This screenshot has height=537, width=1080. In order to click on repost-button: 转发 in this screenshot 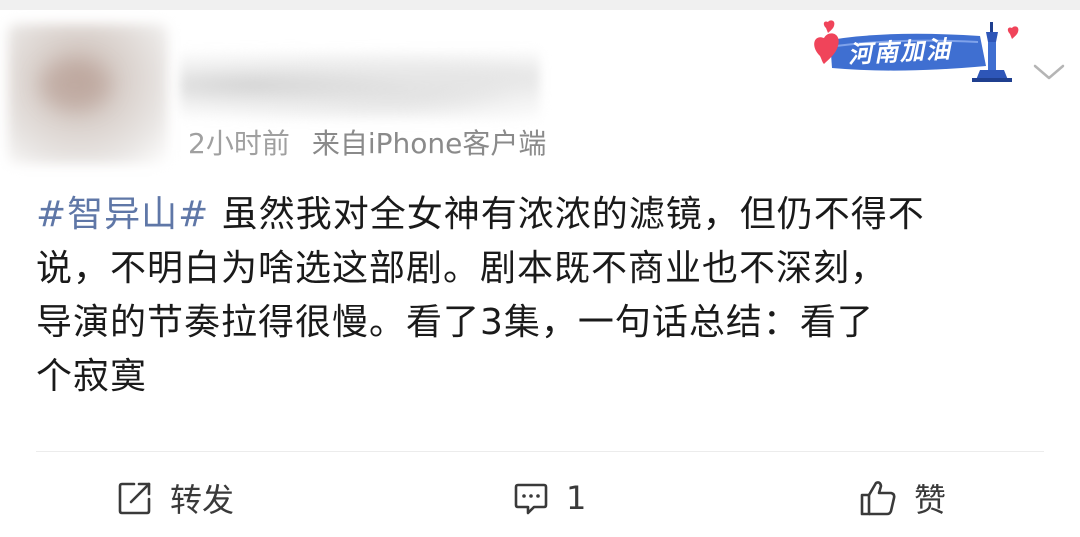, I will do `click(175, 498)`.